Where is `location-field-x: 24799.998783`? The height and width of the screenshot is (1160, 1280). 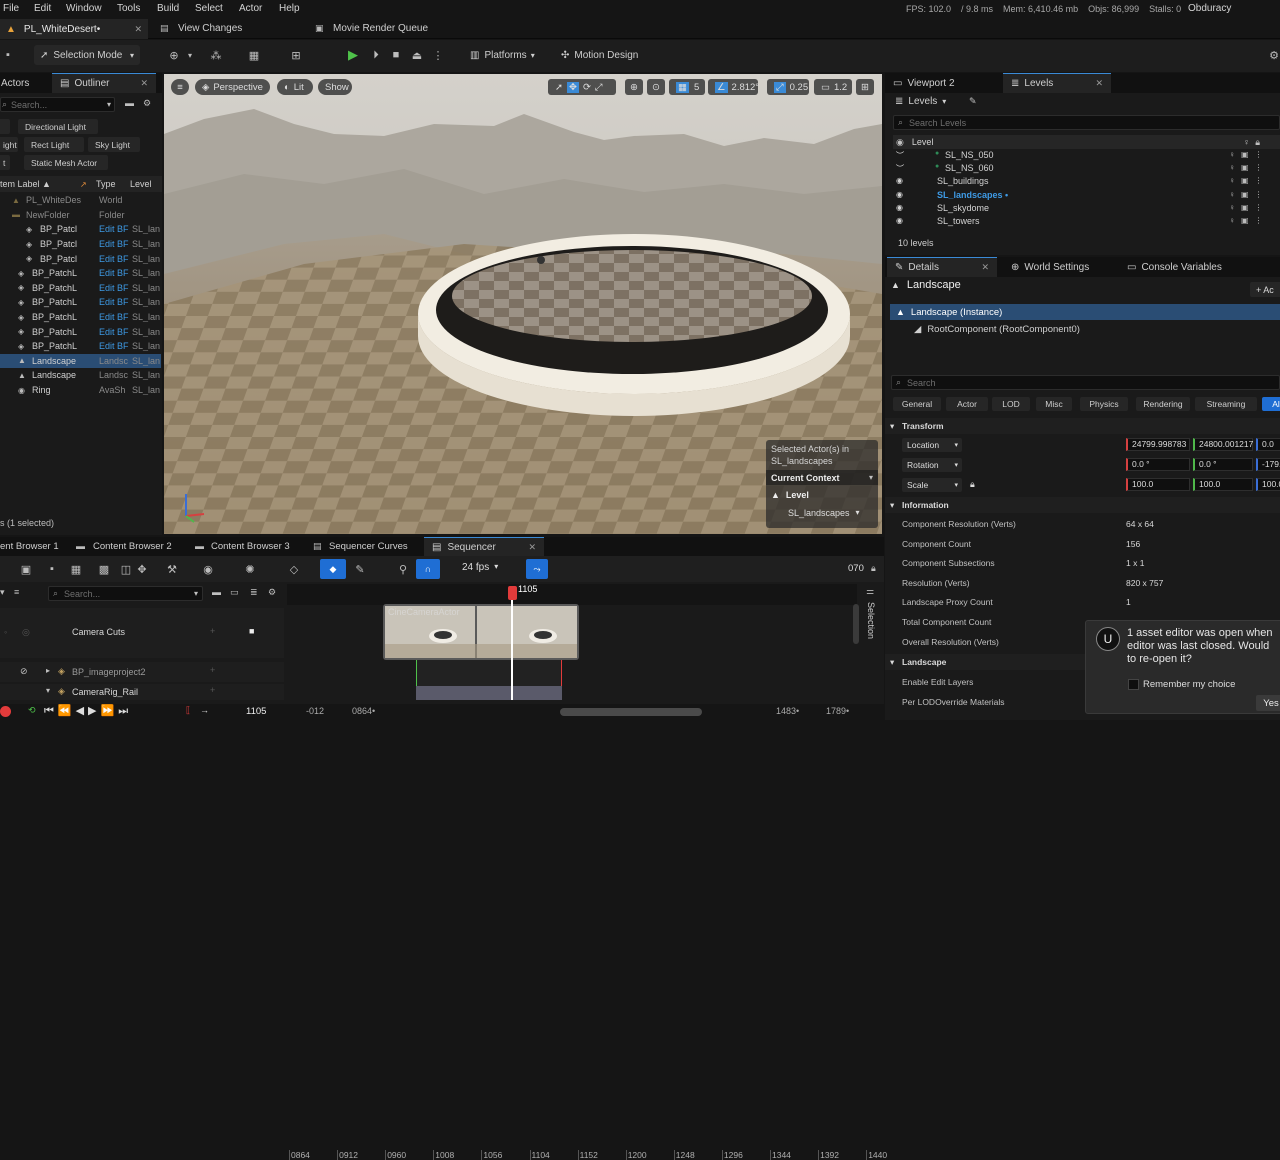 location-field-x: 24799.998783 is located at coordinates (1158, 444).